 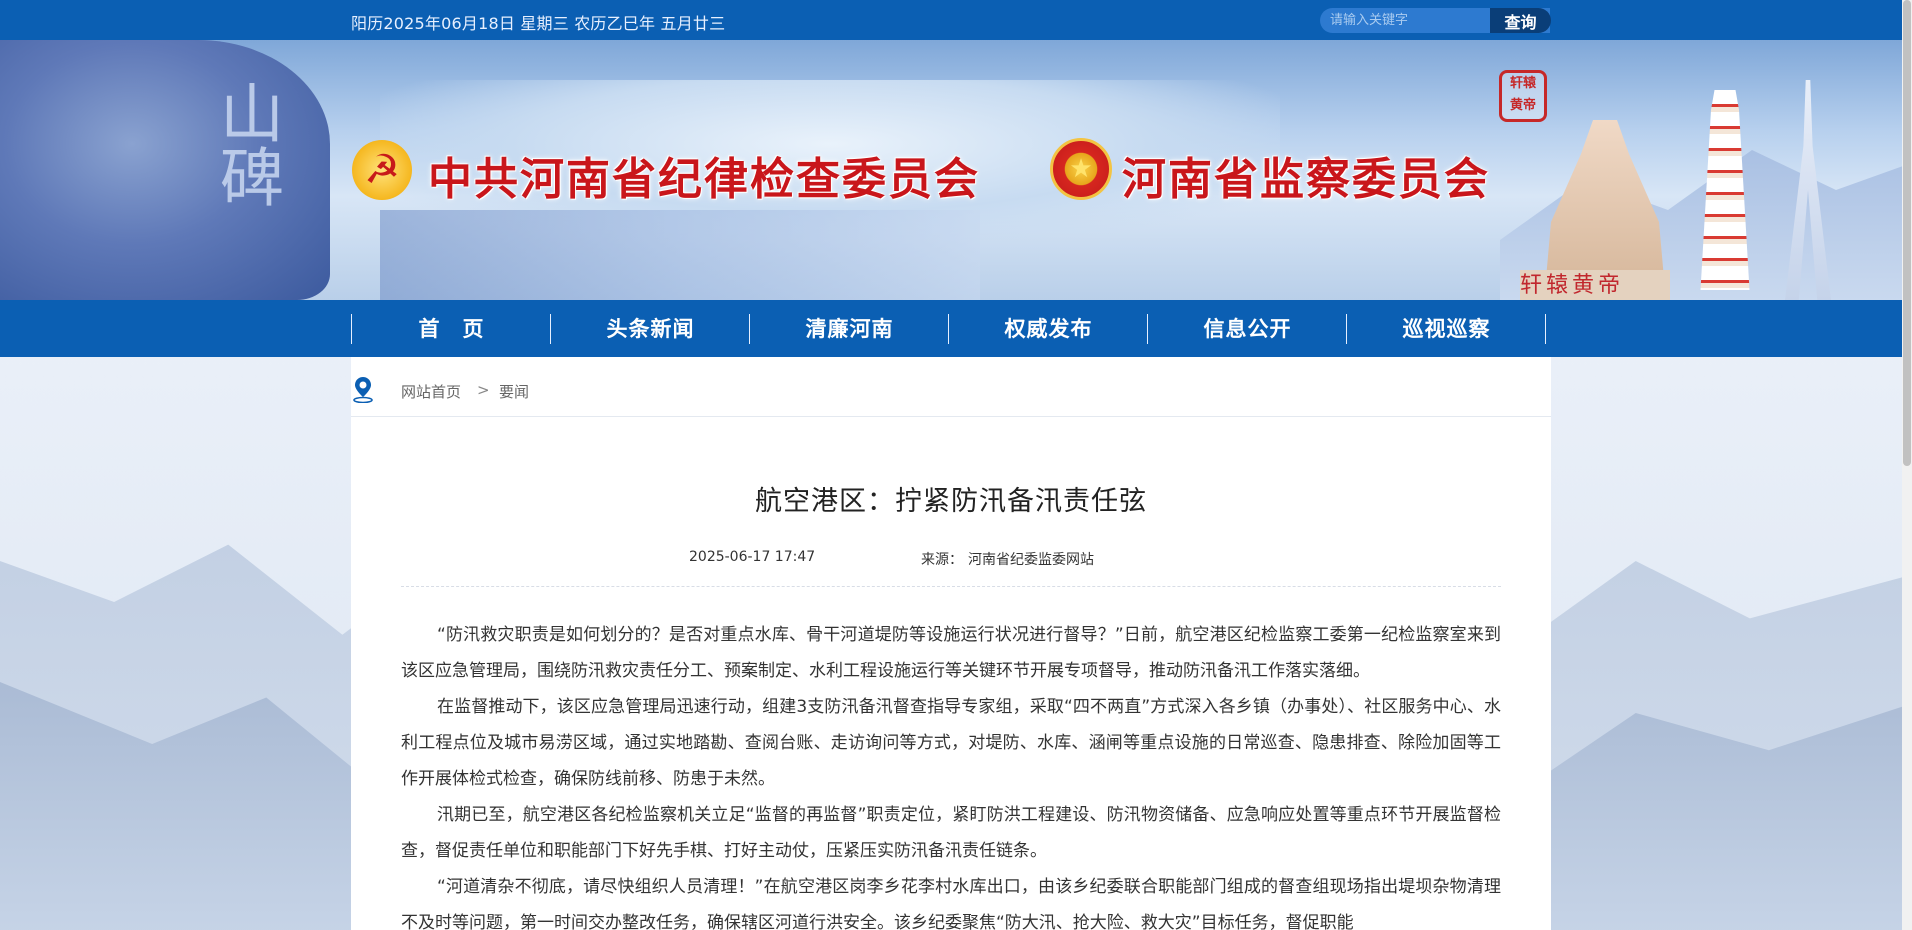 I want to click on article-title: 航空港区：拧紧防汛备汛责任弦, so click(x=951, y=501).